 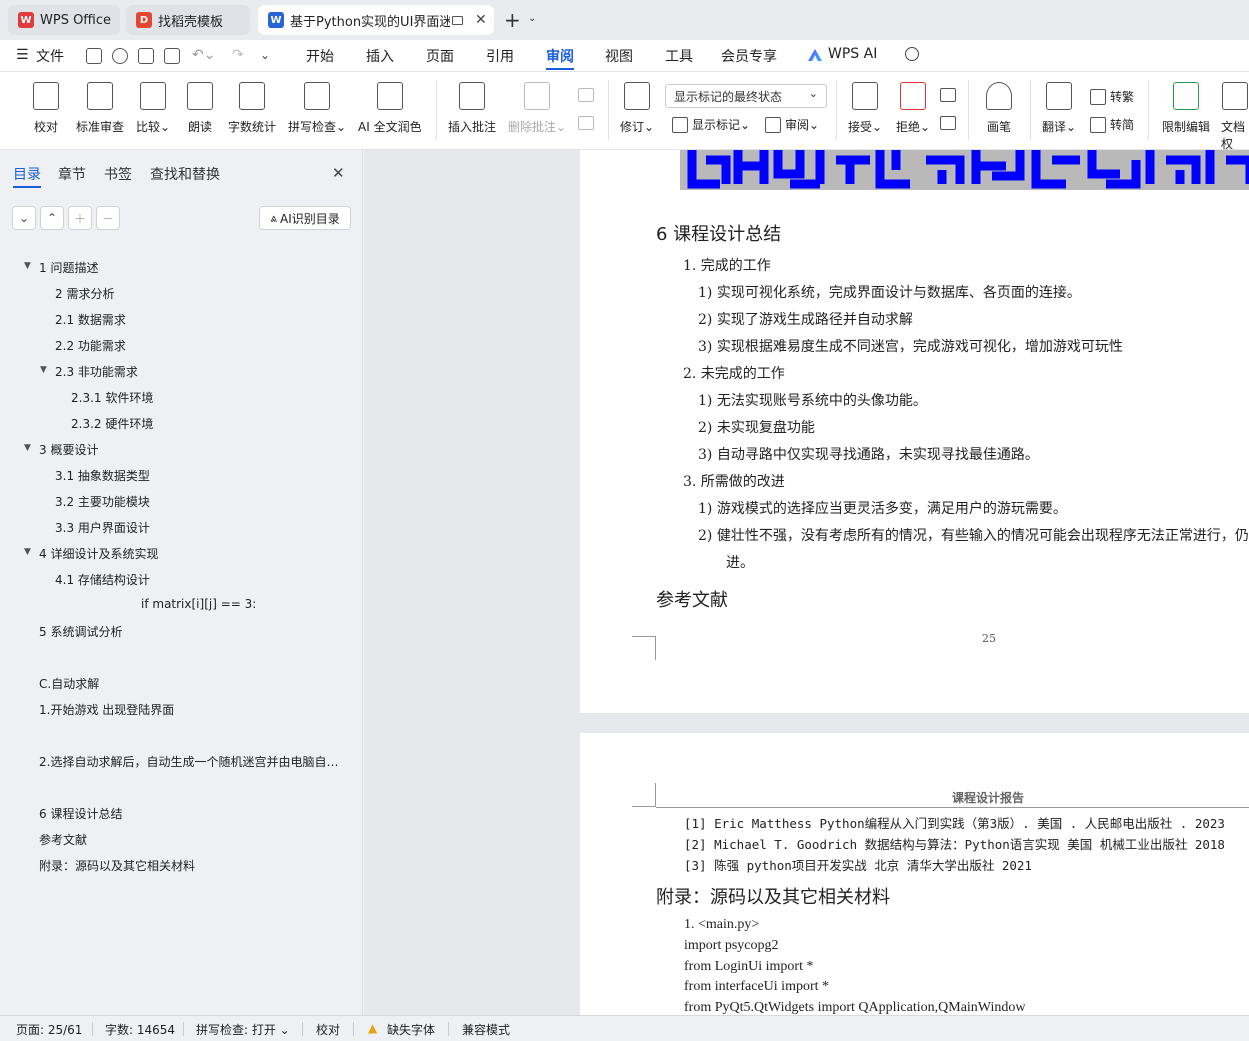 I want to click on accept-button: 接受⌄, so click(x=865, y=108).